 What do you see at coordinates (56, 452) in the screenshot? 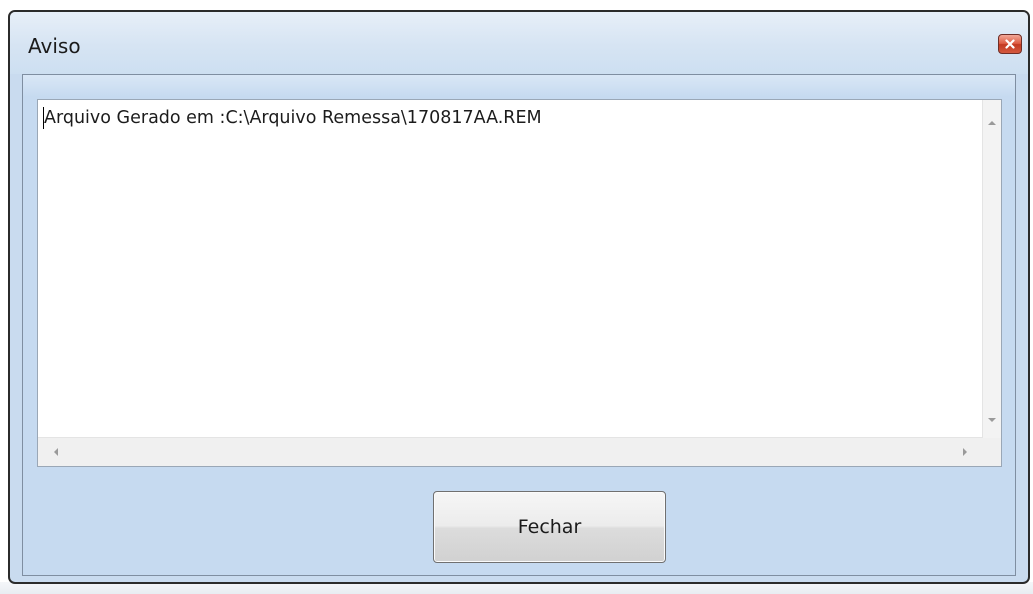
I see `scroll-left-arrow-icon` at bounding box center [56, 452].